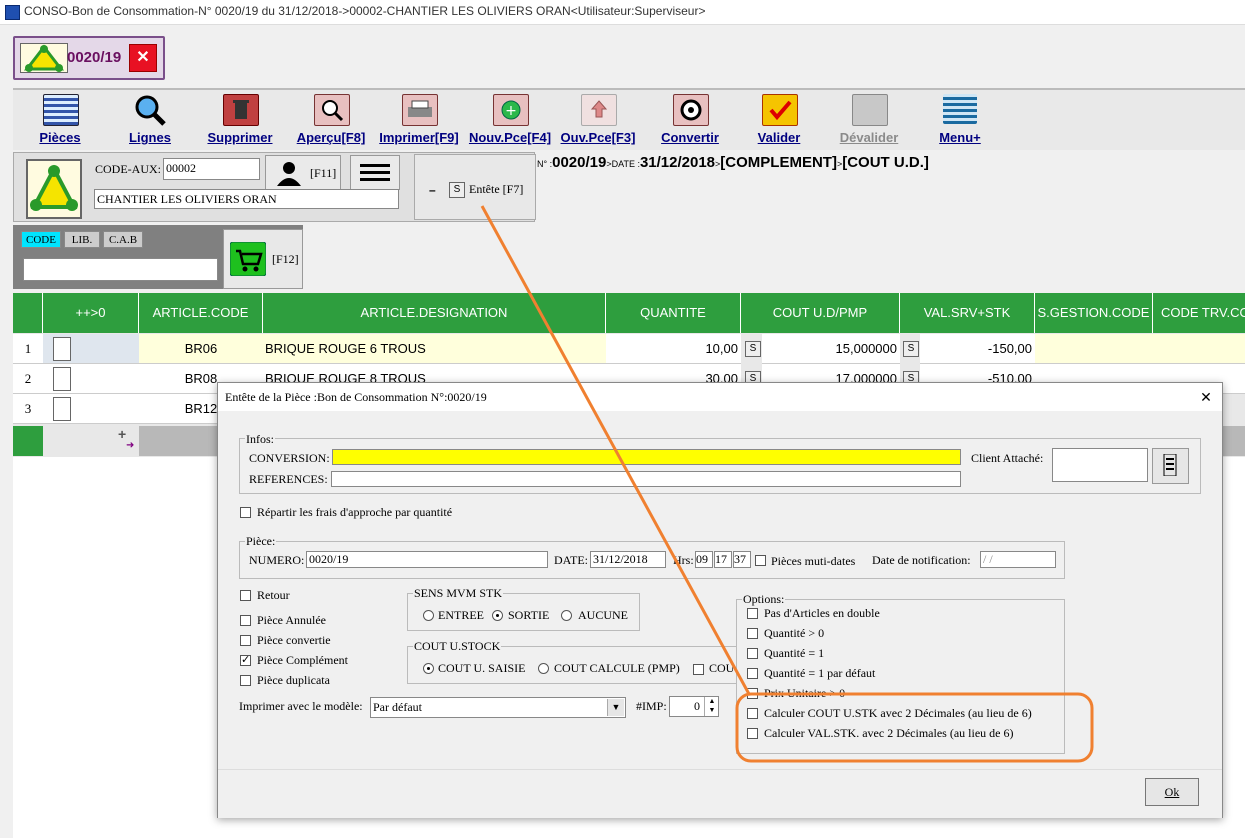  Describe the element at coordinates (434, 349) in the screenshot. I see `row-designation: BRIQUE ROUGE 6 TROUS` at that location.